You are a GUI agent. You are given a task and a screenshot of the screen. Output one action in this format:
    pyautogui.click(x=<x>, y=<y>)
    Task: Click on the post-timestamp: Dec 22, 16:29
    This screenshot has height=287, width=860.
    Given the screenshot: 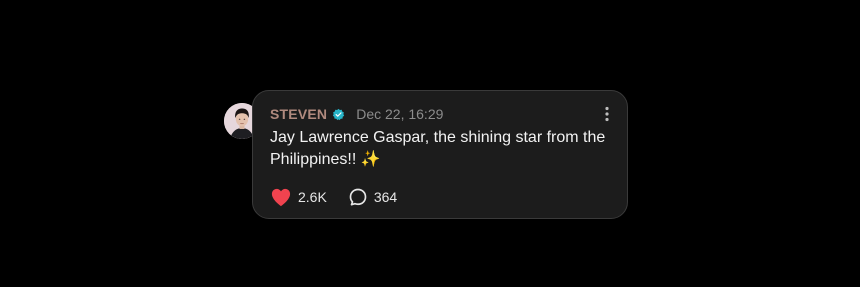 What is the action you would take?
    pyautogui.click(x=400, y=114)
    